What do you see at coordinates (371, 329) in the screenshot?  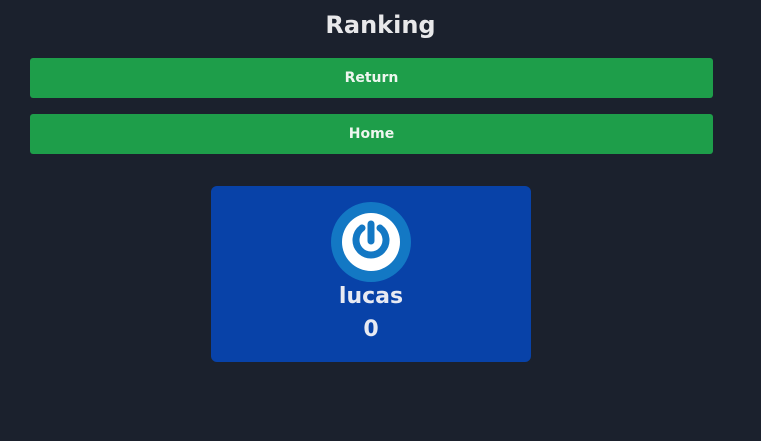 I see `player-score: 0` at bounding box center [371, 329].